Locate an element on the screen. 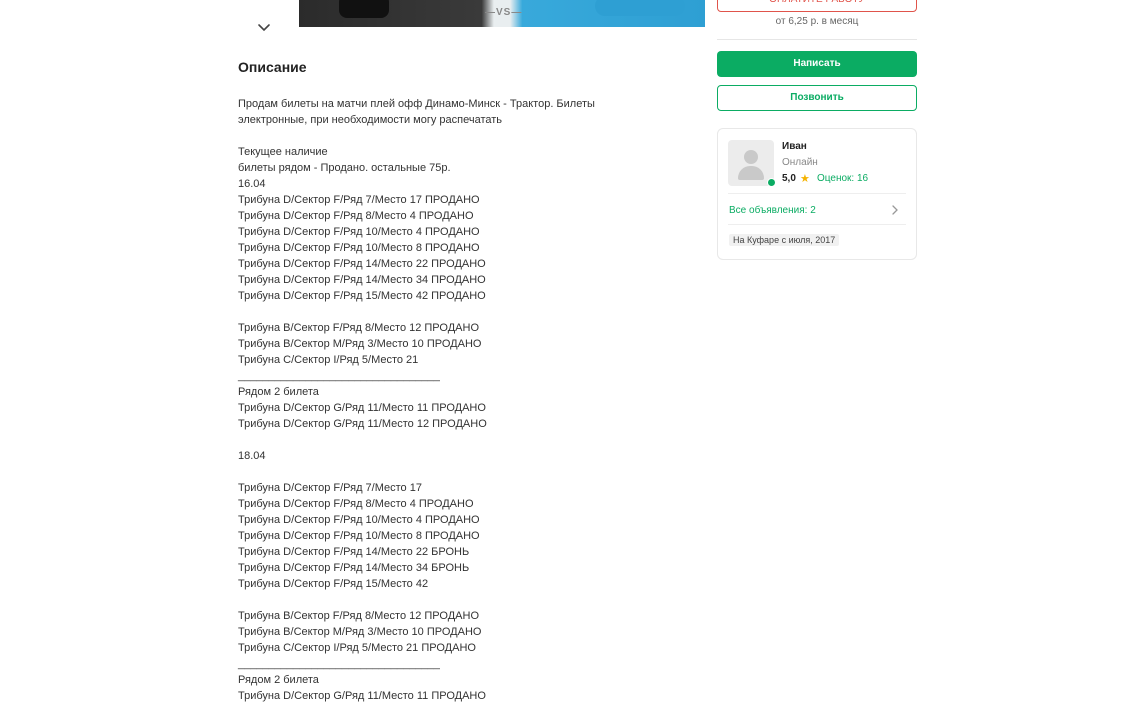 The height and width of the screenshot is (704, 1143). star-icon: ★ is located at coordinates (805, 179).